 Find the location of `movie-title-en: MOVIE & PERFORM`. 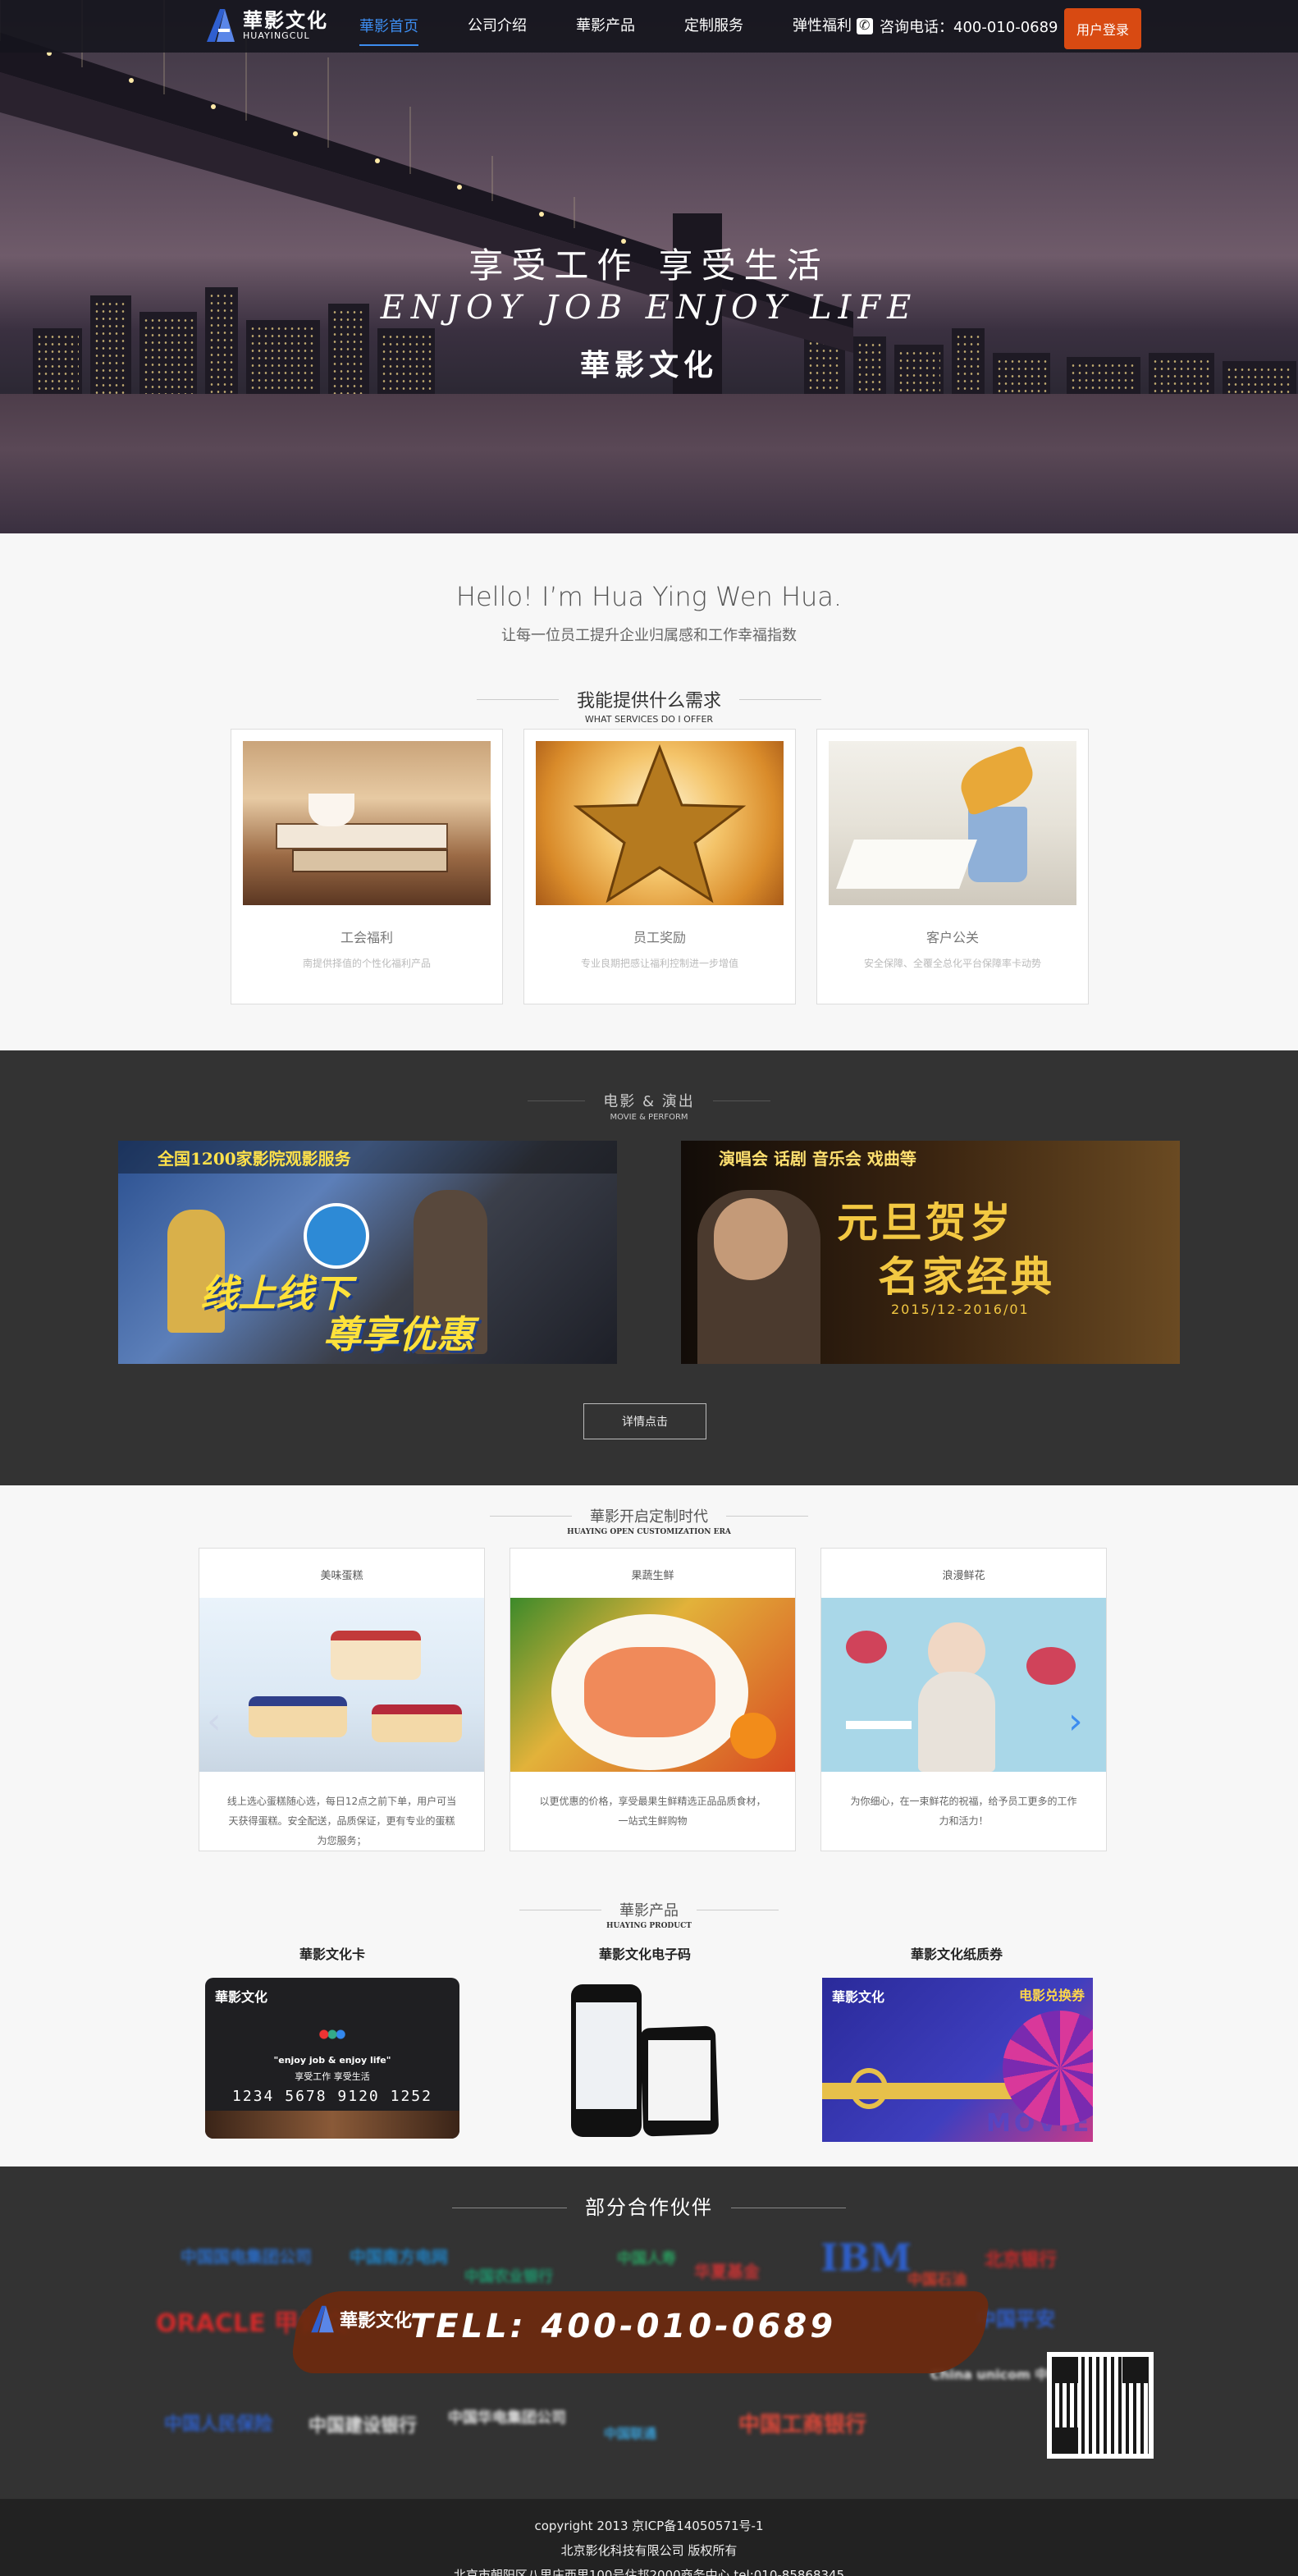

movie-title-en: MOVIE & PERFORM is located at coordinates (649, 1117).